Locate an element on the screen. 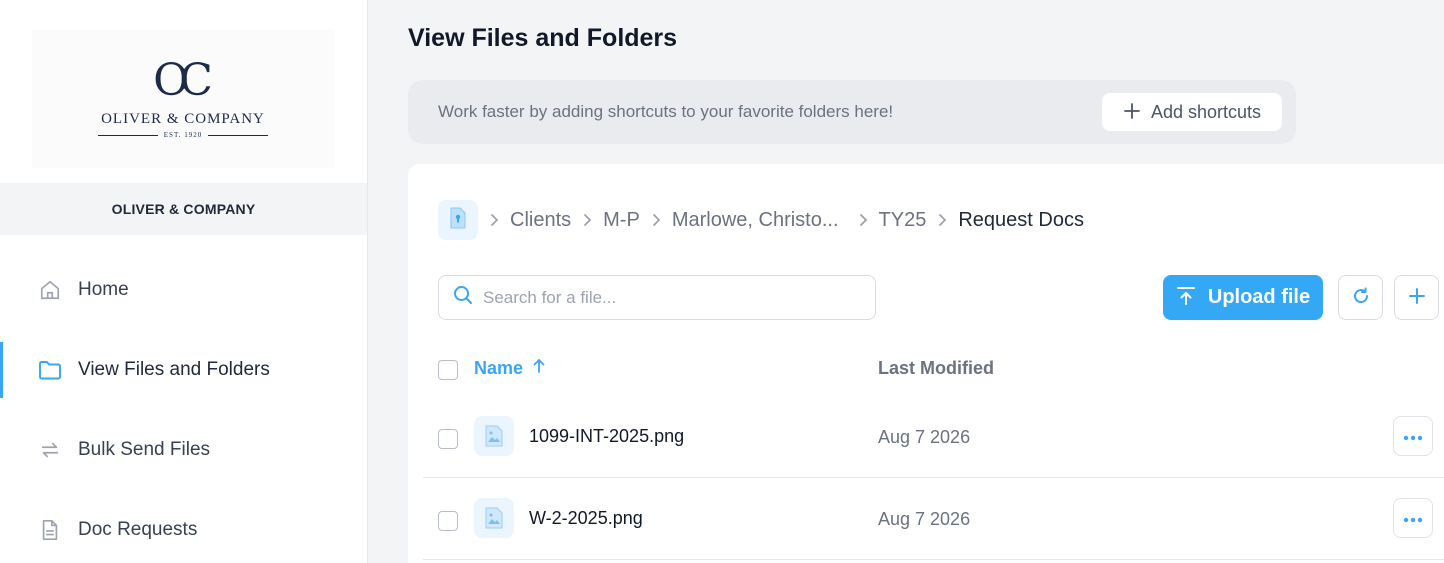  select-all-checkbox is located at coordinates (448, 370).